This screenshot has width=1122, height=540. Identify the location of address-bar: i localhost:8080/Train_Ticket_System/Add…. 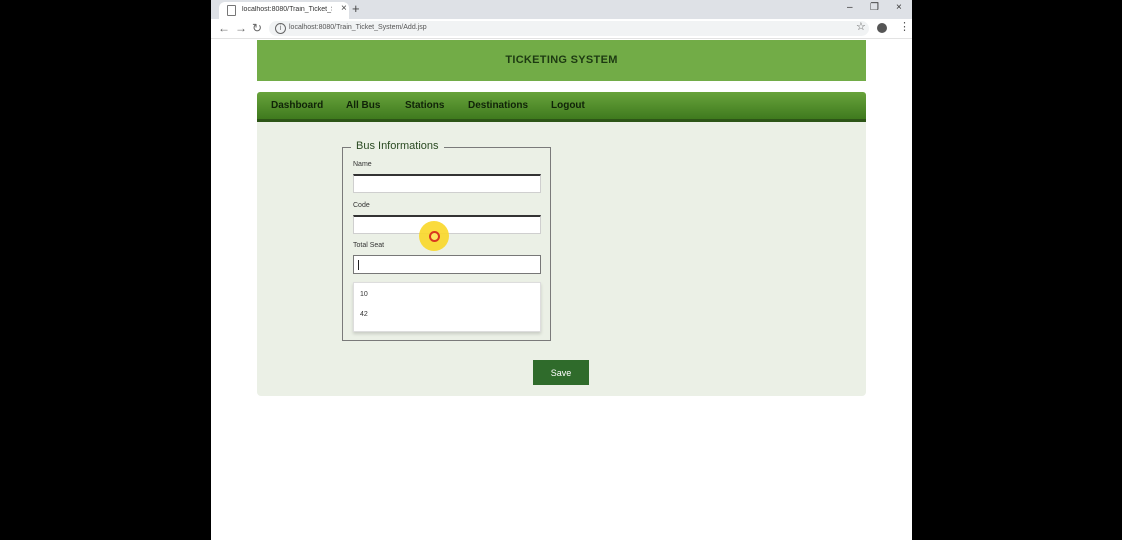
(569, 28).